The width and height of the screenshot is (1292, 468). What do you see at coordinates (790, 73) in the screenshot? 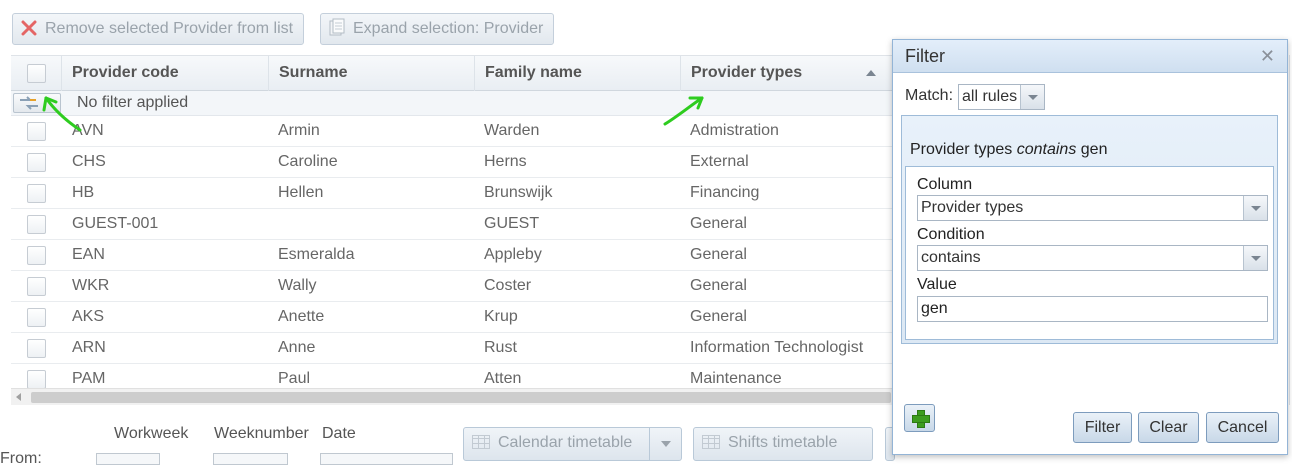
I see `column-header-provider-types: Provider types` at bounding box center [790, 73].